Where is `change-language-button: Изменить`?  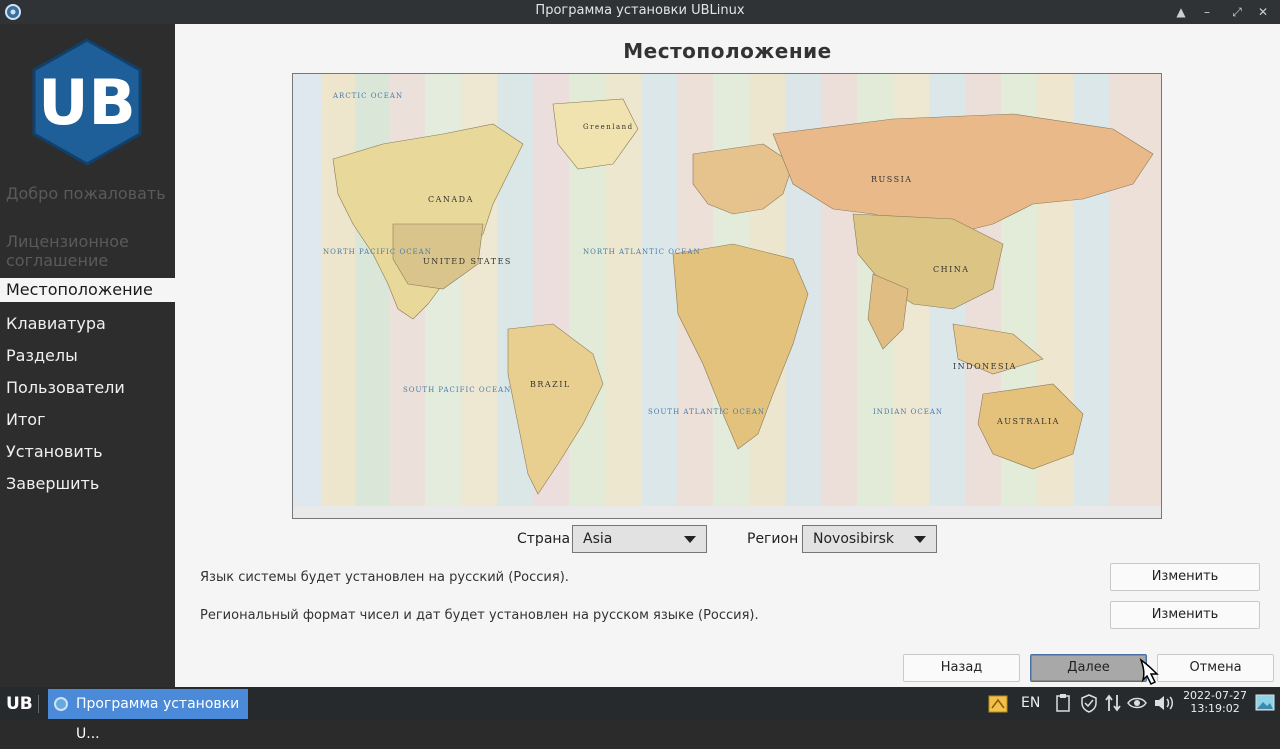 change-language-button: Изменить is located at coordinates (1185, 577).